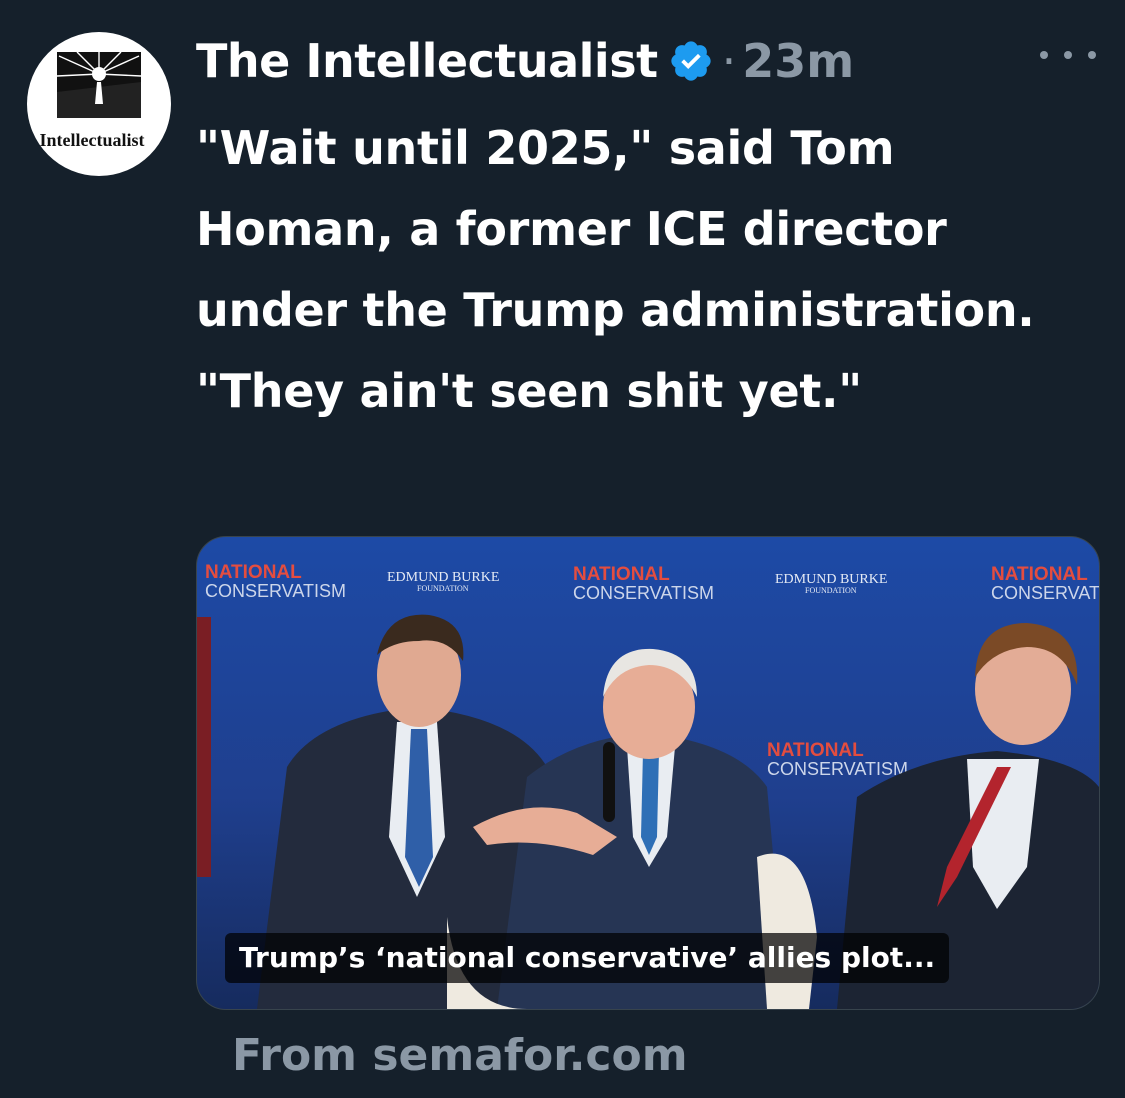  Describe the element at coordinates (690, 61) in the screenshot. I see `verified-badge-icon` at that location.